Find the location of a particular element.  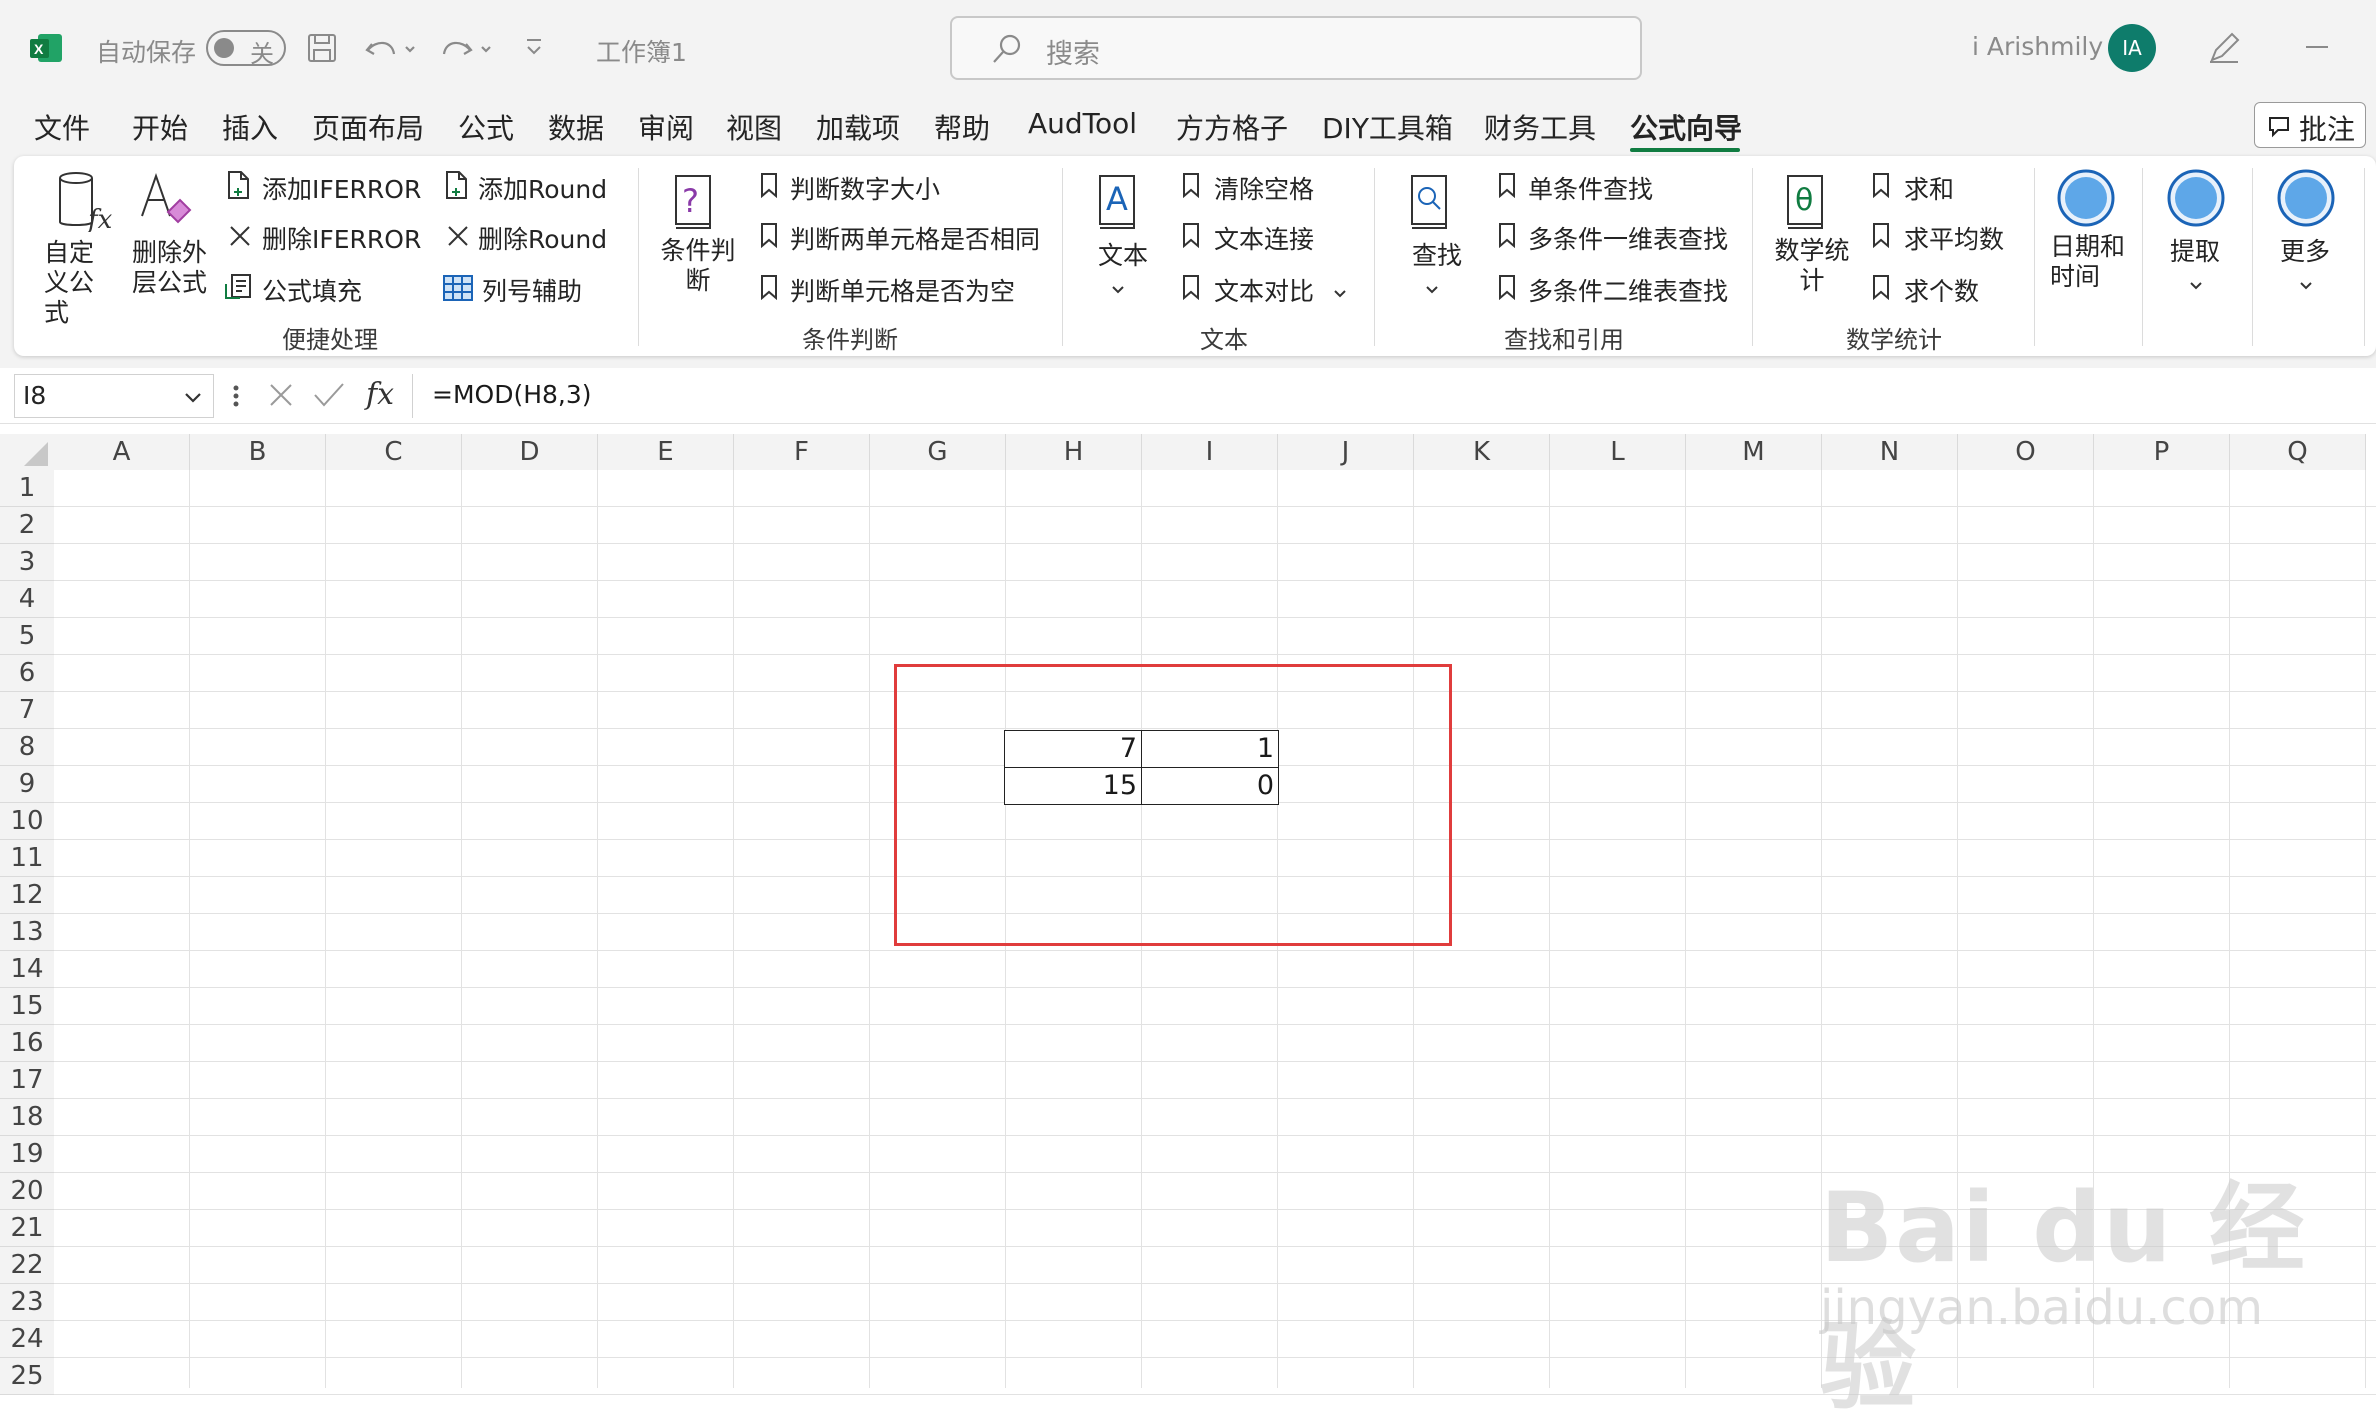

tab-finance: 财务工具 is located at coordinates (1540, 127).